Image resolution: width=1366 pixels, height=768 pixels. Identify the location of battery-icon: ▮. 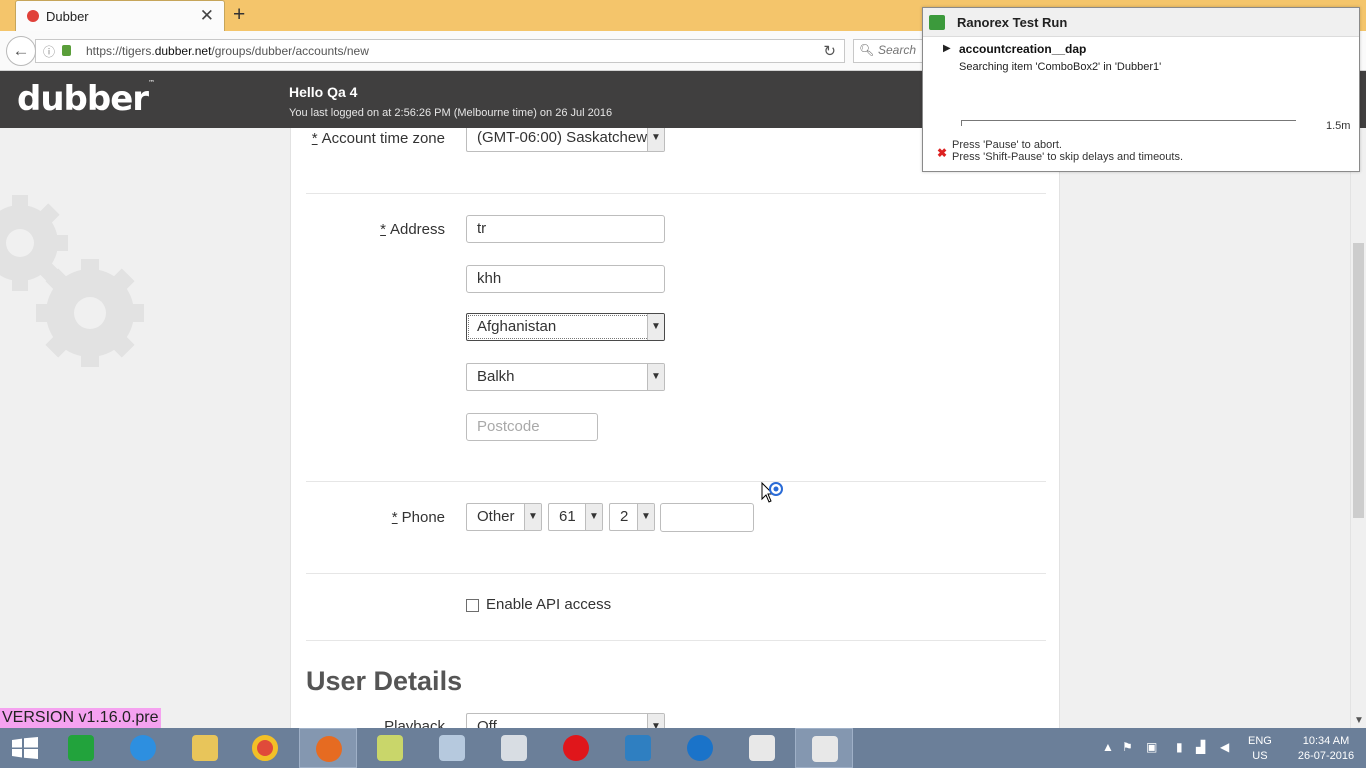
(1179, 747).